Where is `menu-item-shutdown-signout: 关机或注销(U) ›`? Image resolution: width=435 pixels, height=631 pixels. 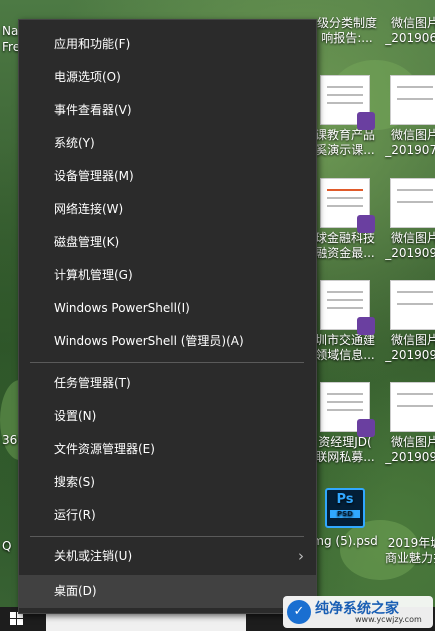
menu-item-shutdown-signout: 关机或注销(U) › is located at coordinates (167, 556).